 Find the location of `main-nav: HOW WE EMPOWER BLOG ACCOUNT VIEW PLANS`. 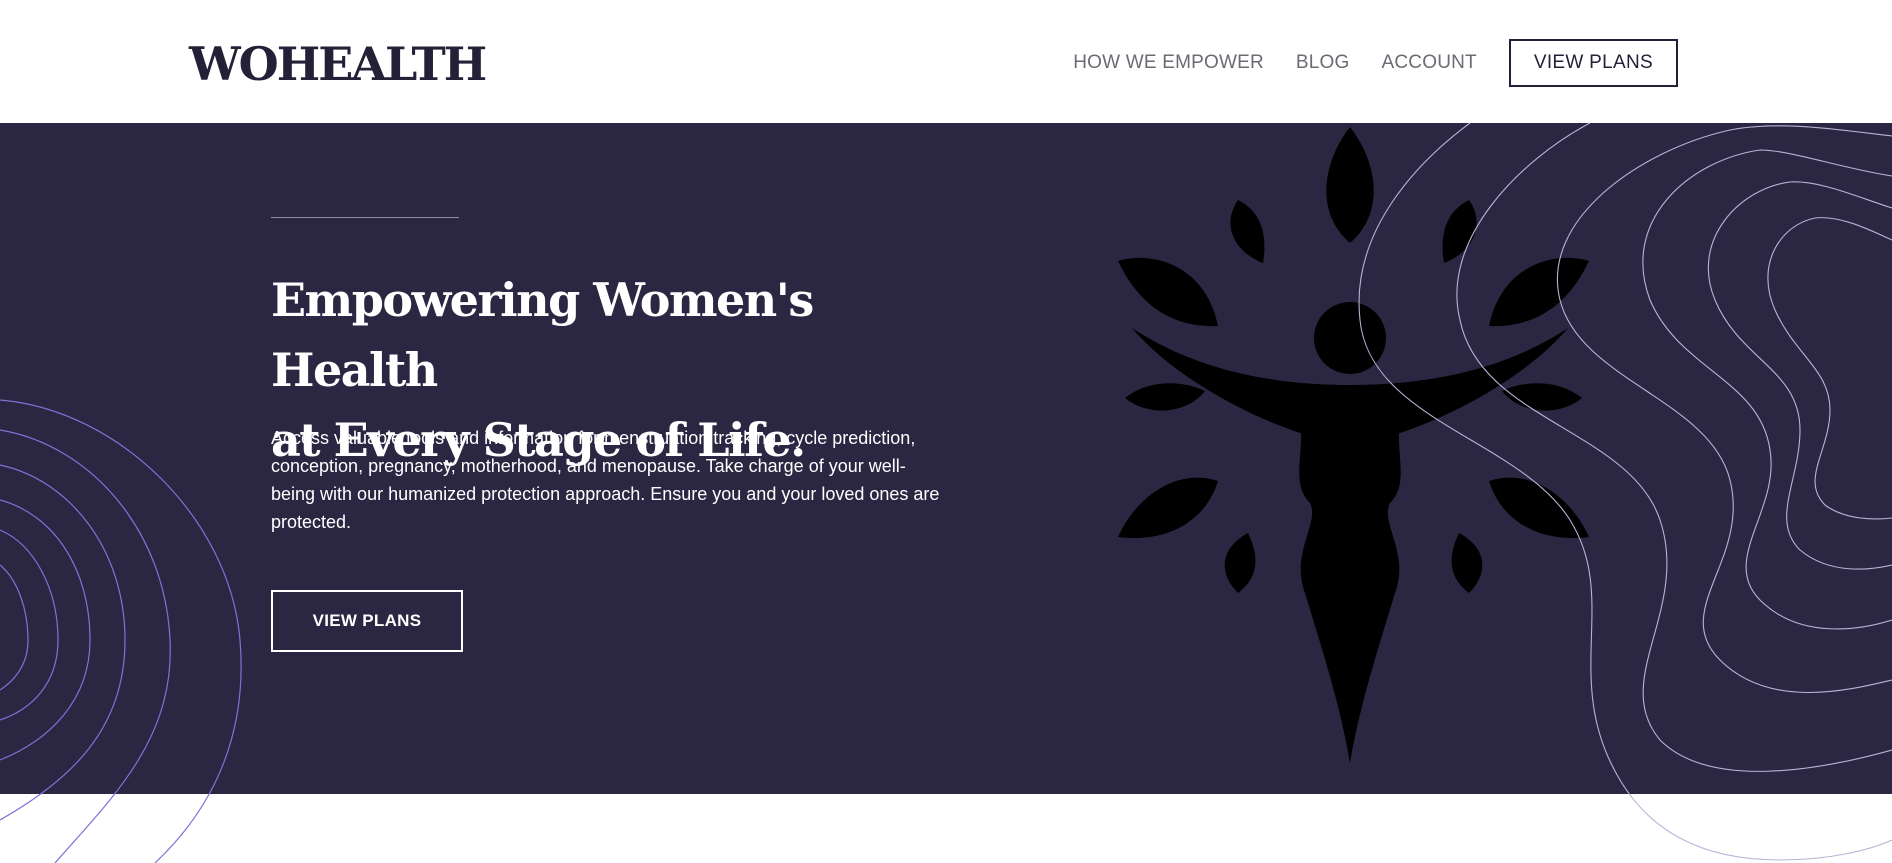

main-nav: HOW WE EMPOWER BLOG ACCOUNT VIEW PLANS is located at coordinates (1375, 63).